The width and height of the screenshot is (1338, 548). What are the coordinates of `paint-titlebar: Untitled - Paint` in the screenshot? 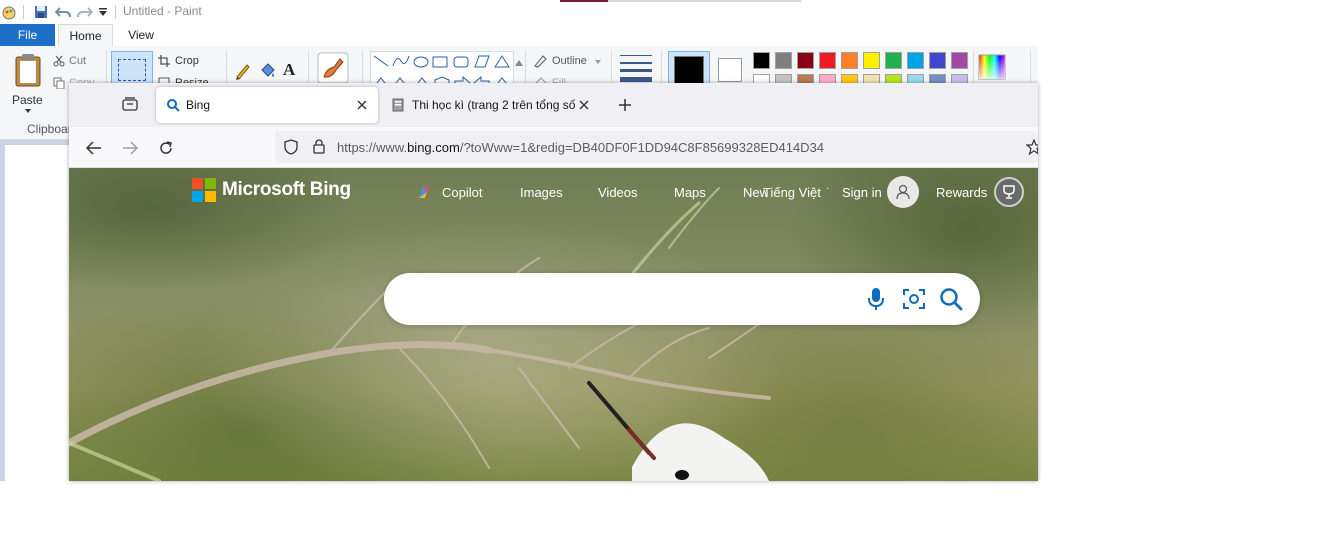 It's located at (519, 12).